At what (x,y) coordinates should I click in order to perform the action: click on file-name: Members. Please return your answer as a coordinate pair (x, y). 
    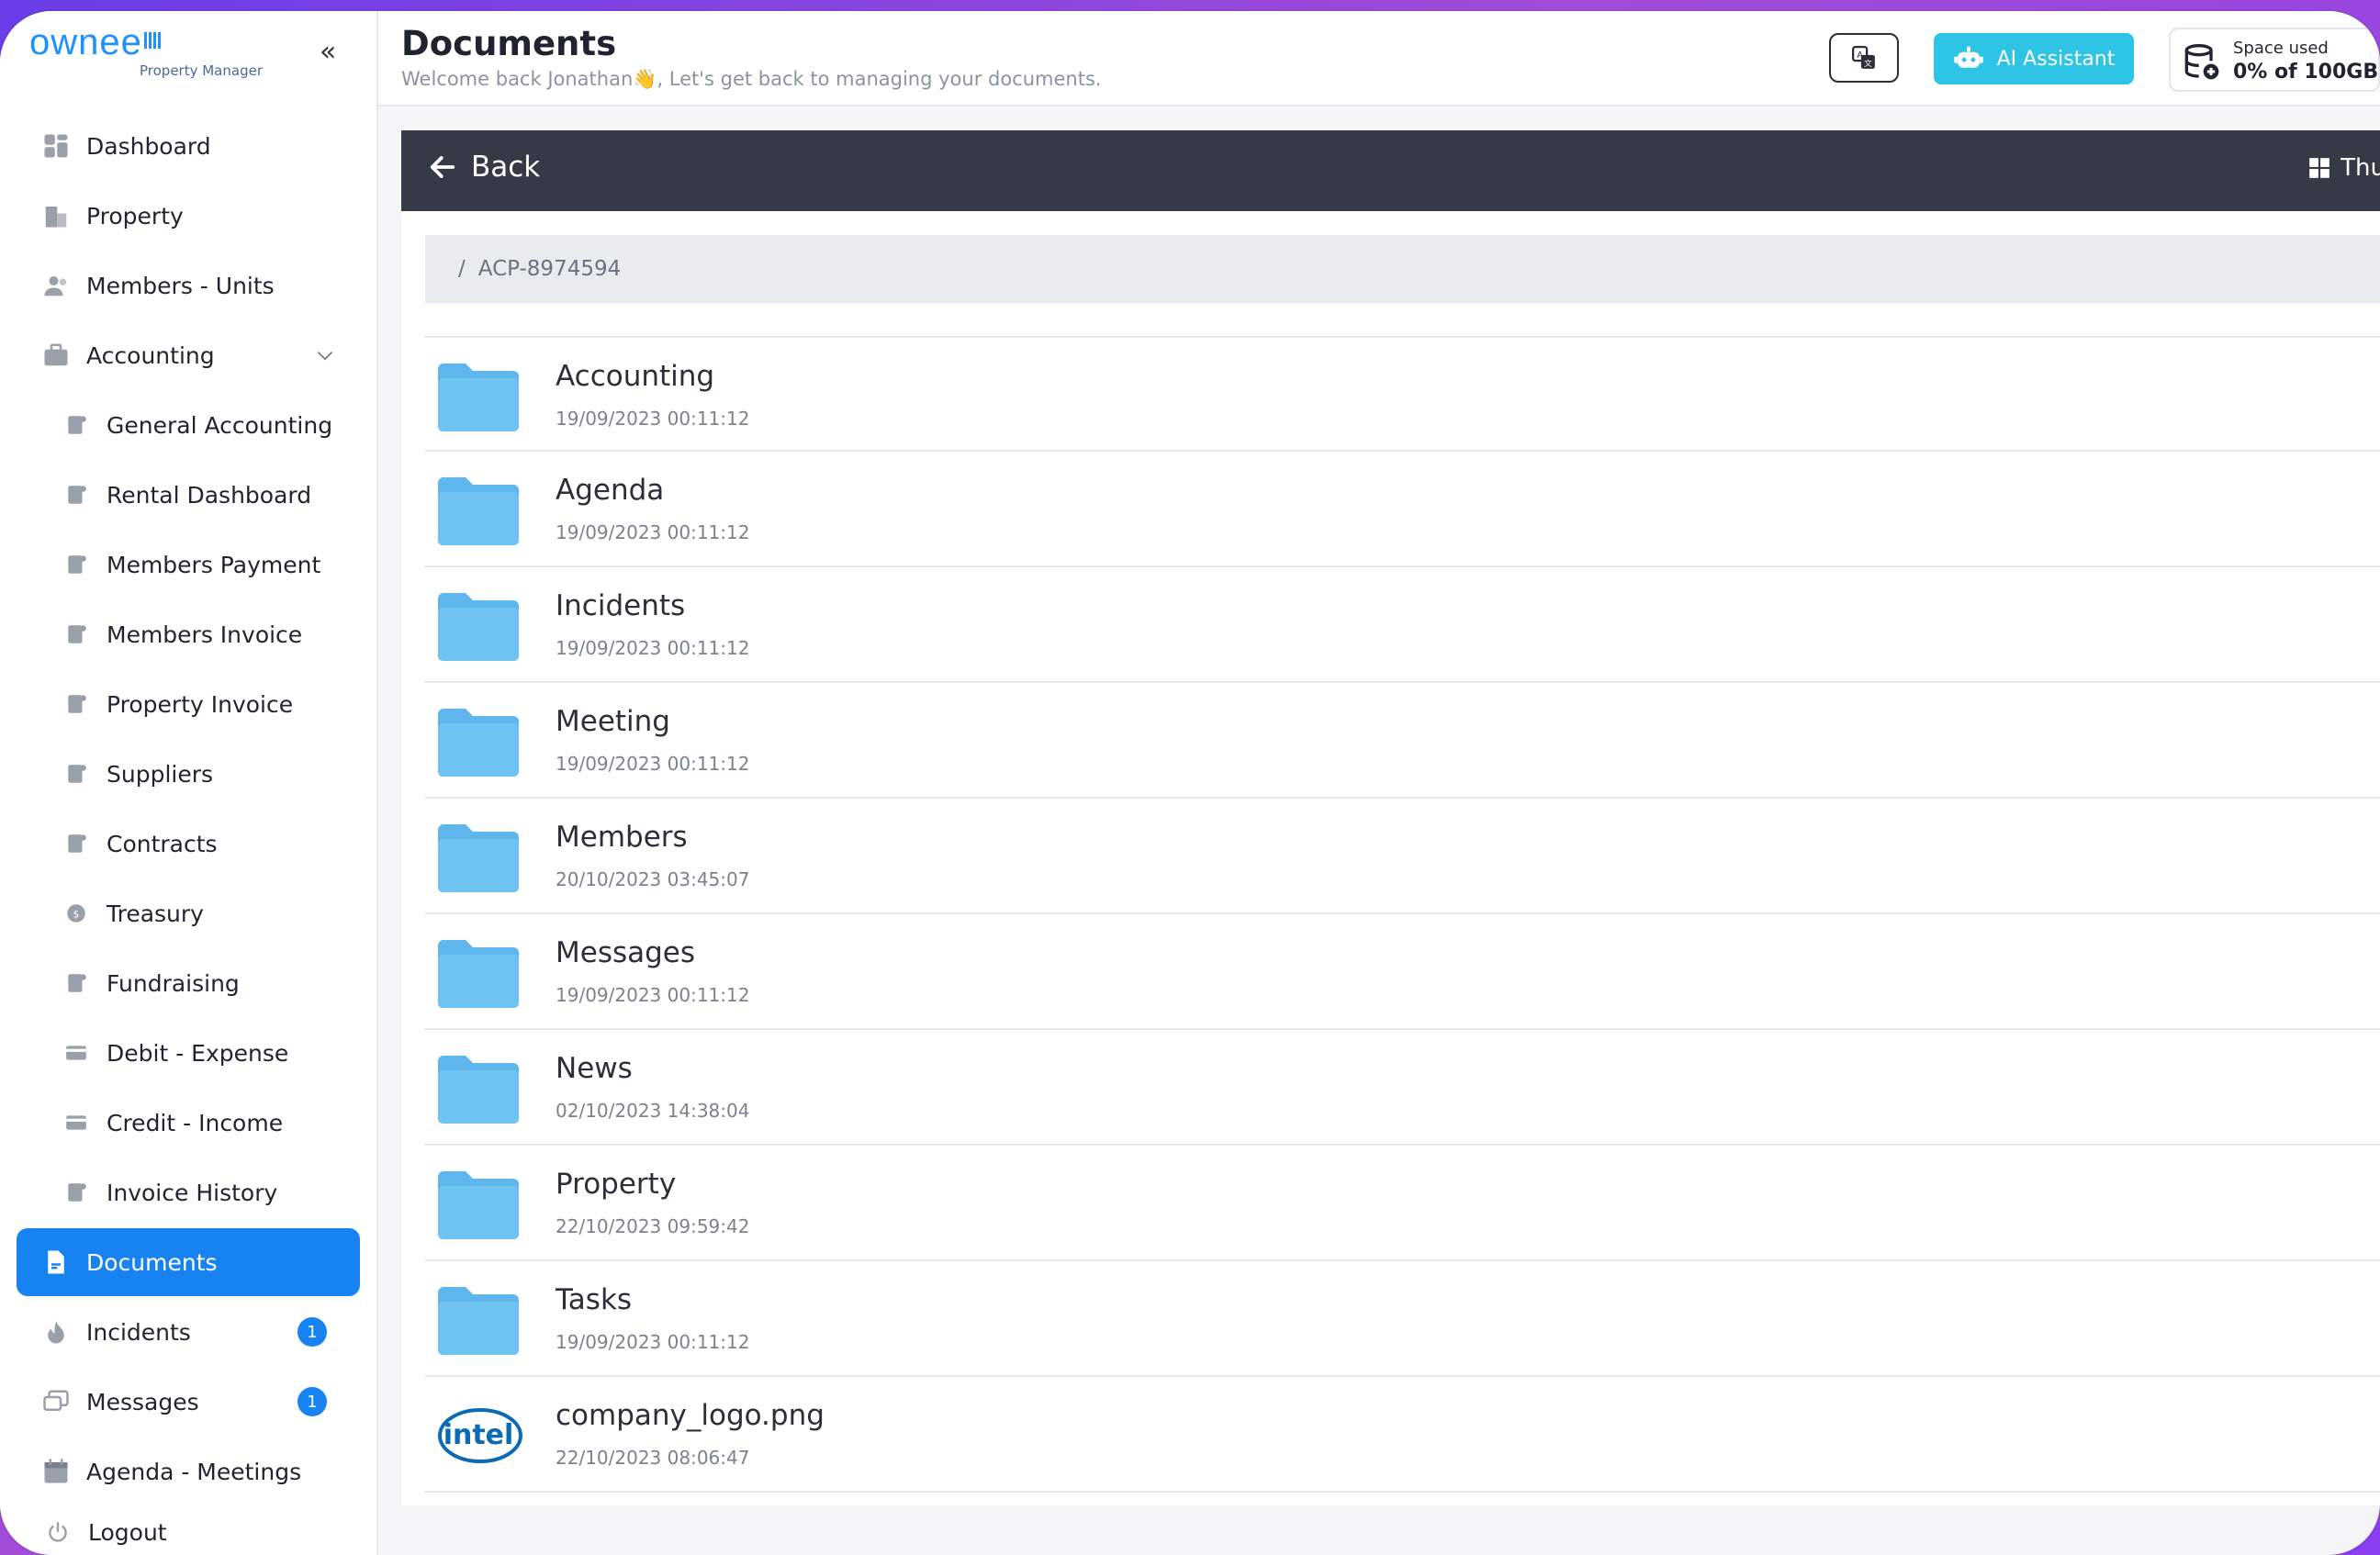
    Looking at the image, I should click on (622, 838).